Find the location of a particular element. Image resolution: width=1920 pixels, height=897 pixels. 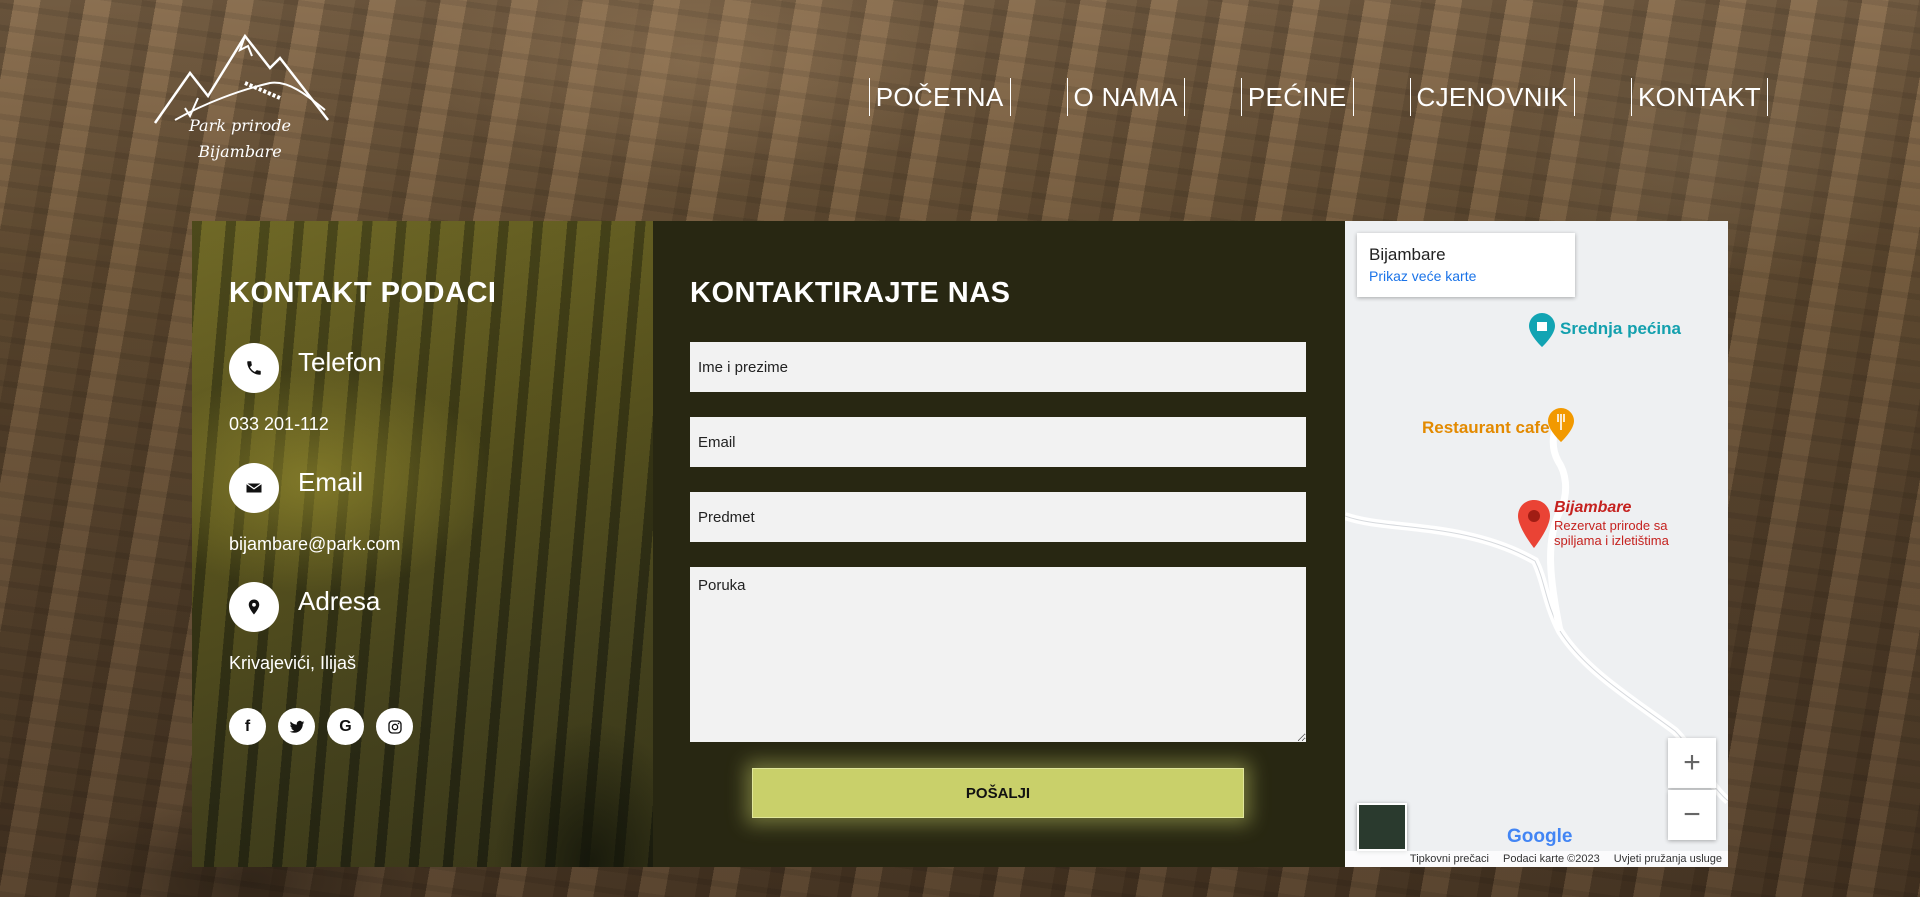

terms-link: Uvjeti pružanja usluge is located at coordinates (1668, 859).